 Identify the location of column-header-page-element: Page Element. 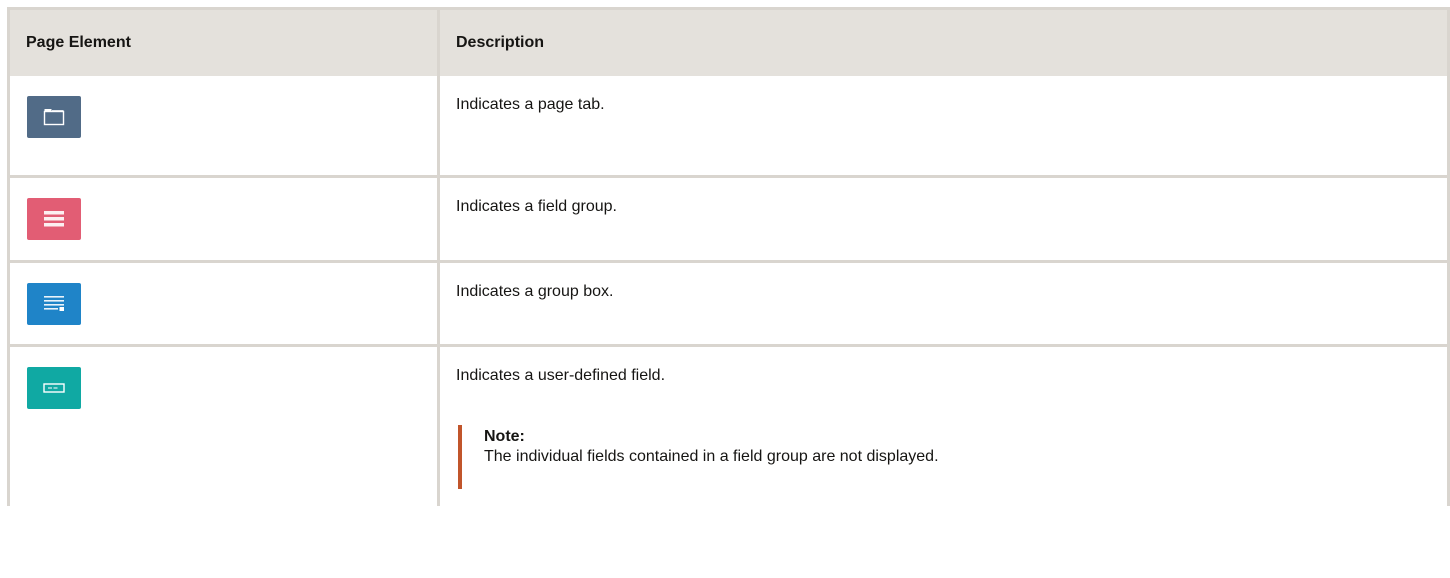
(223, 41).